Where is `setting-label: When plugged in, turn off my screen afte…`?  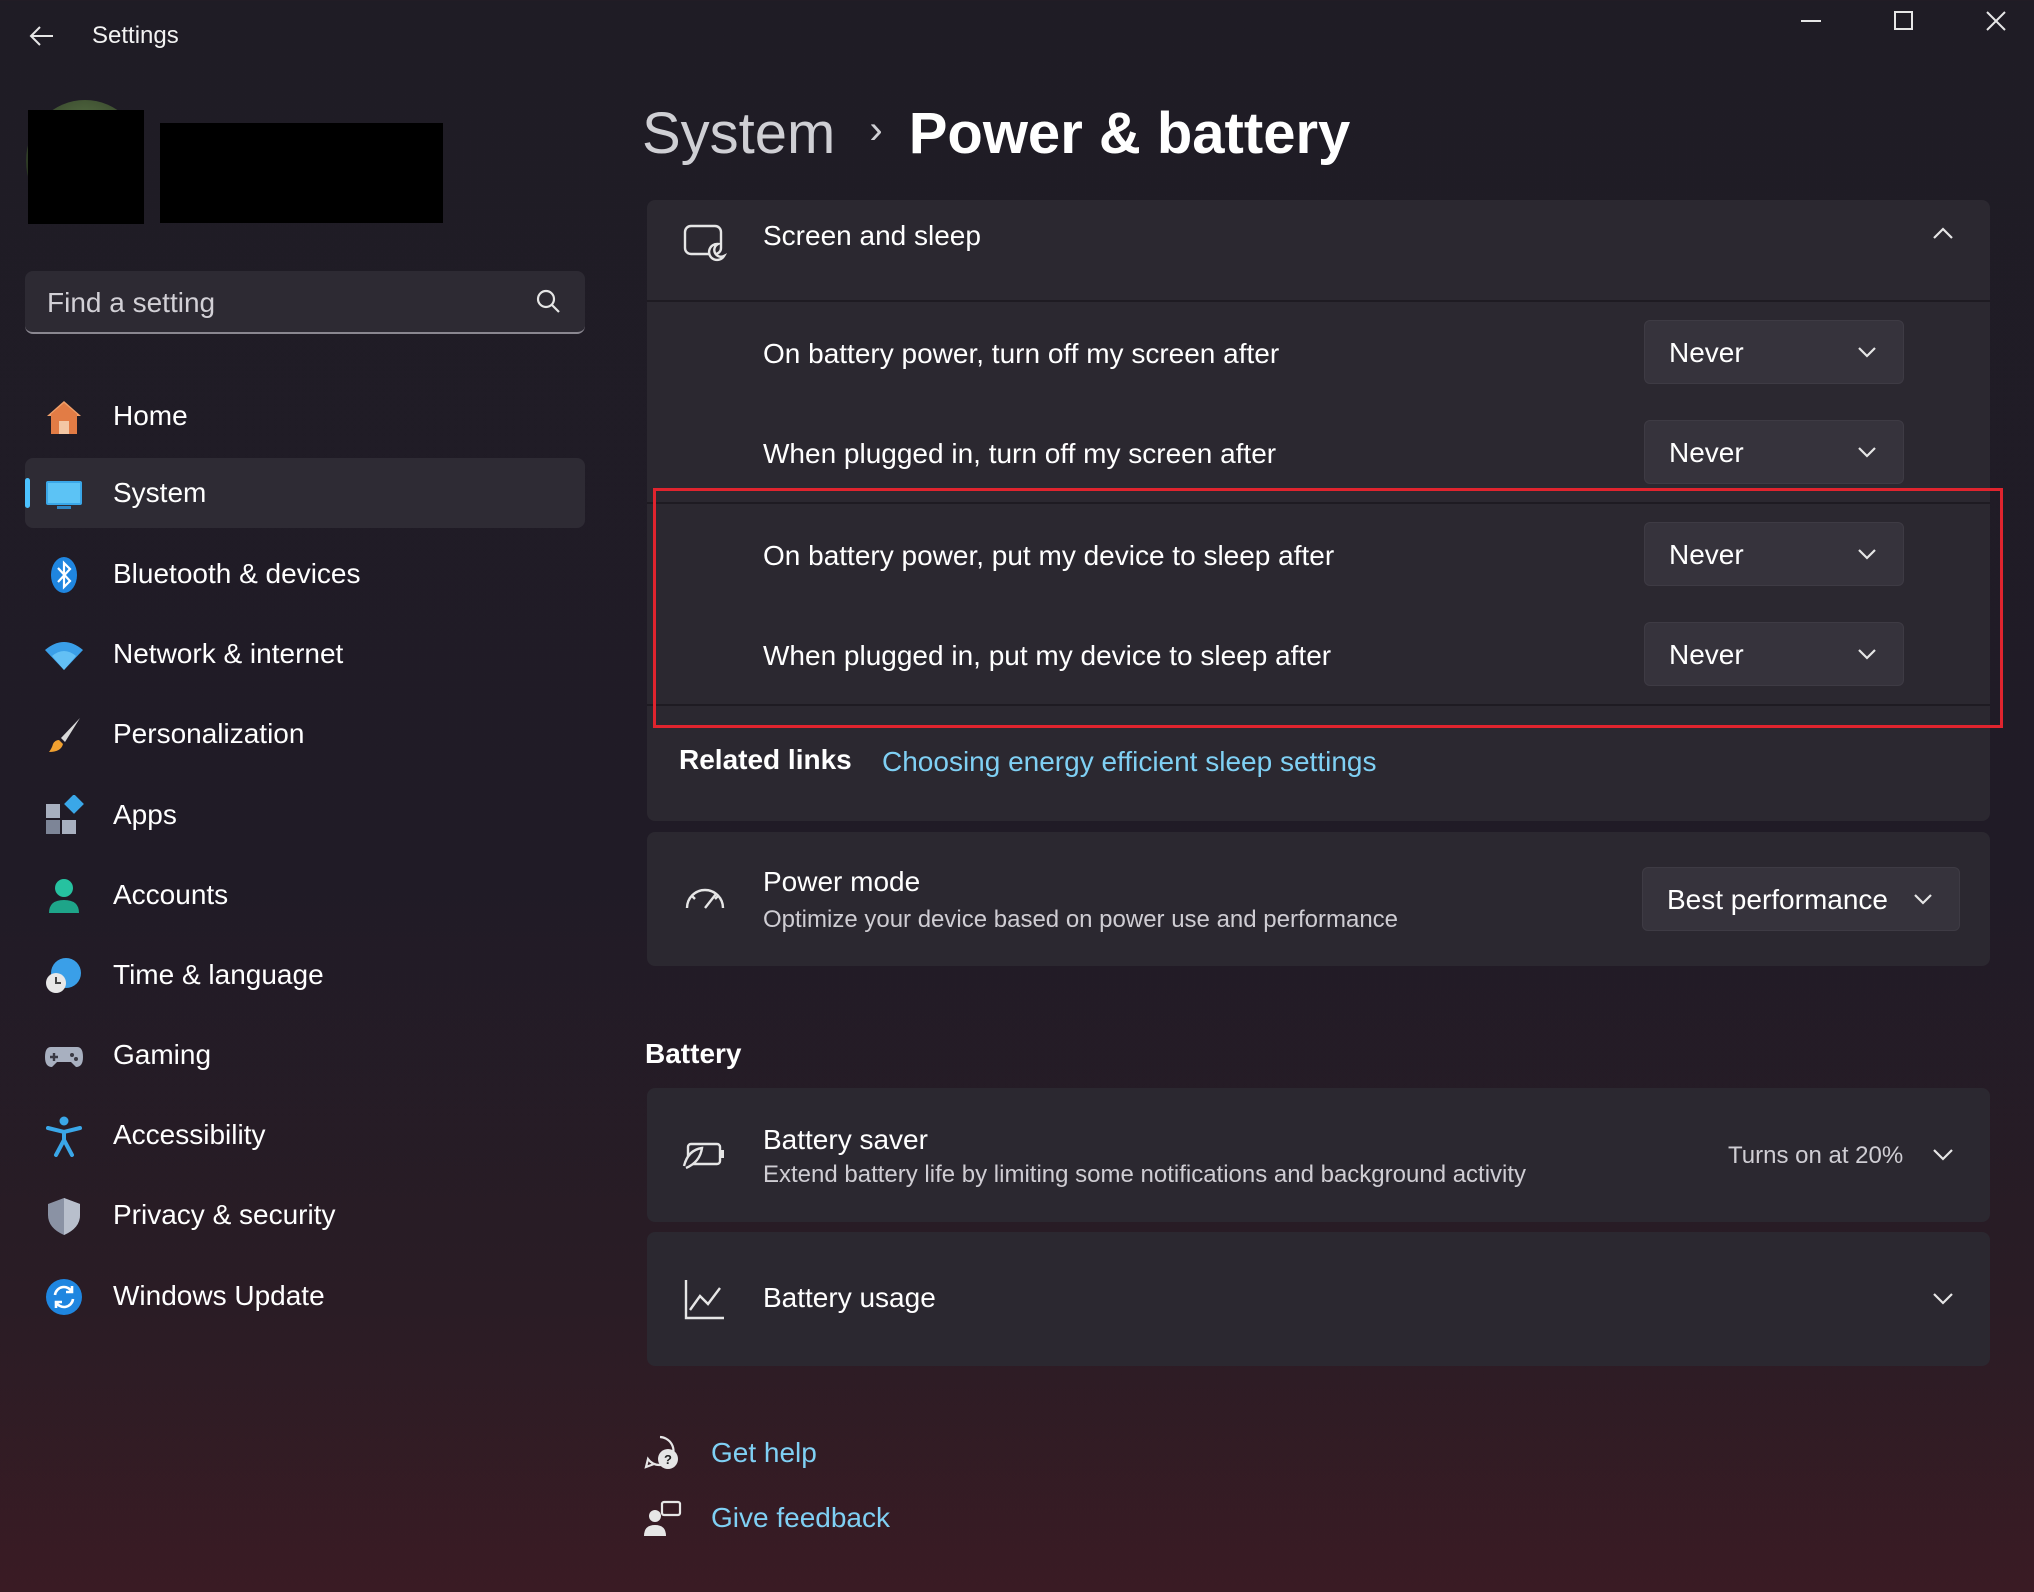 setting-label: When plugged in, turn off my screen afte… is located at coordinates (1020, 453).